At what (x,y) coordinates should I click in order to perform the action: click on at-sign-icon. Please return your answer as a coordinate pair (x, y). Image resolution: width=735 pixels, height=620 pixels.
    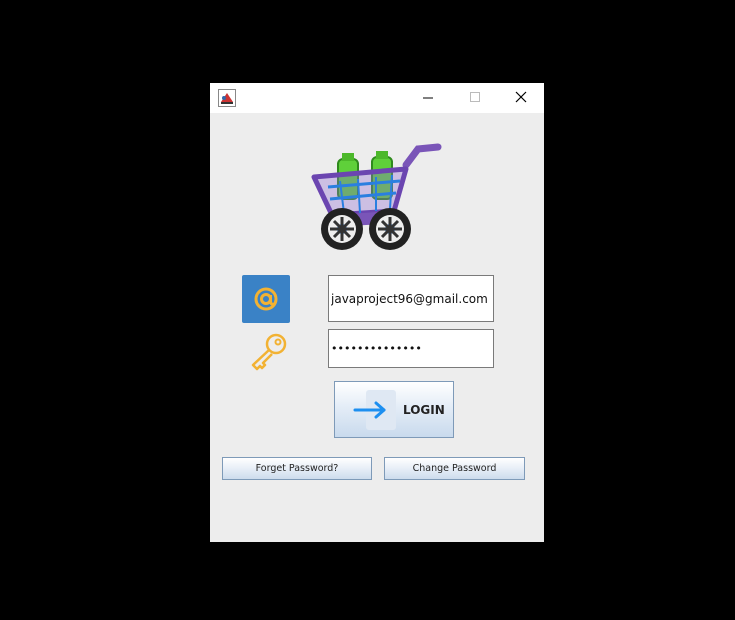
    Looking at the image, I should click on (266, 299).